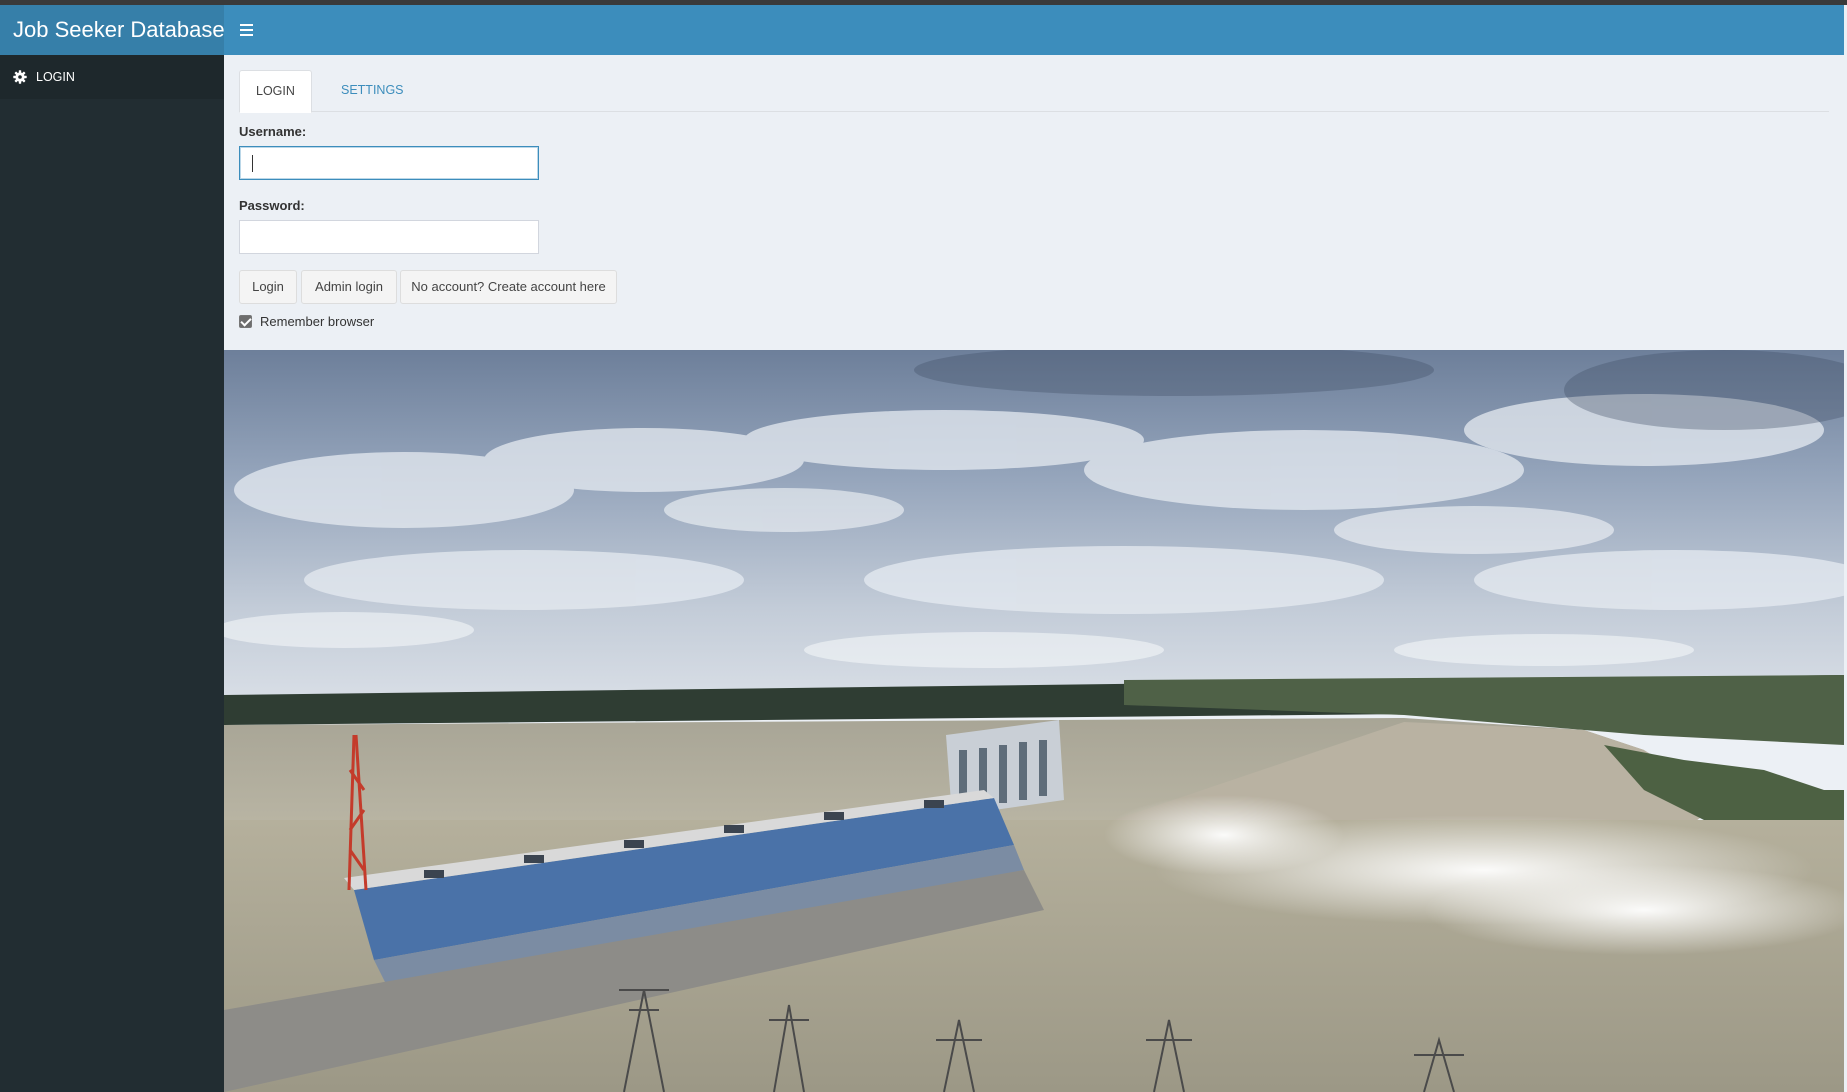 This screenshot has width=1847, height=1092. Describe the element at coordinates (389, 237) in the screenshot. I see `password-field` at that location.